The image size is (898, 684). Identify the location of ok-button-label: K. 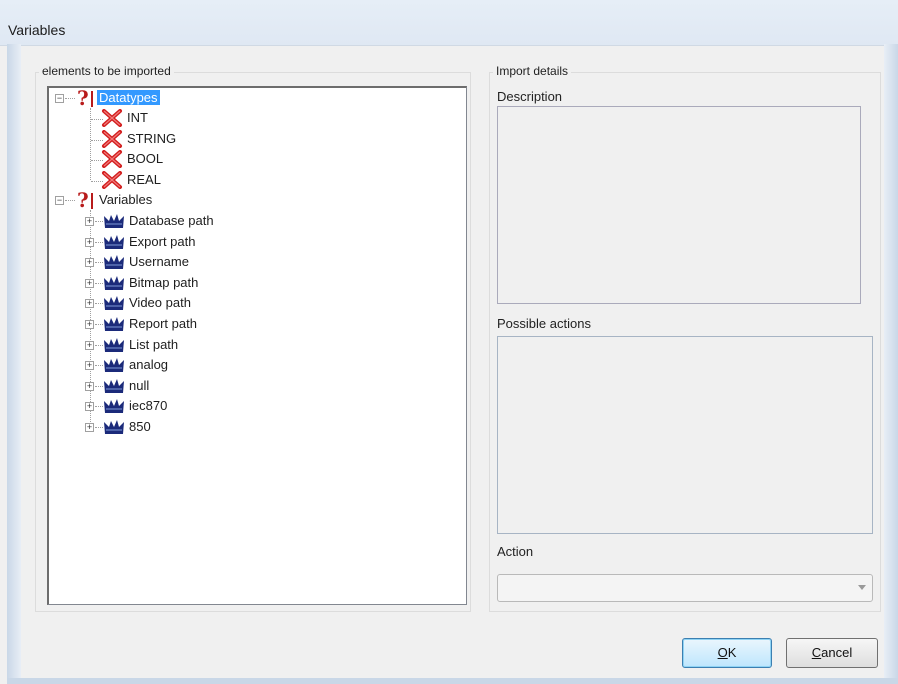
(732, 652).